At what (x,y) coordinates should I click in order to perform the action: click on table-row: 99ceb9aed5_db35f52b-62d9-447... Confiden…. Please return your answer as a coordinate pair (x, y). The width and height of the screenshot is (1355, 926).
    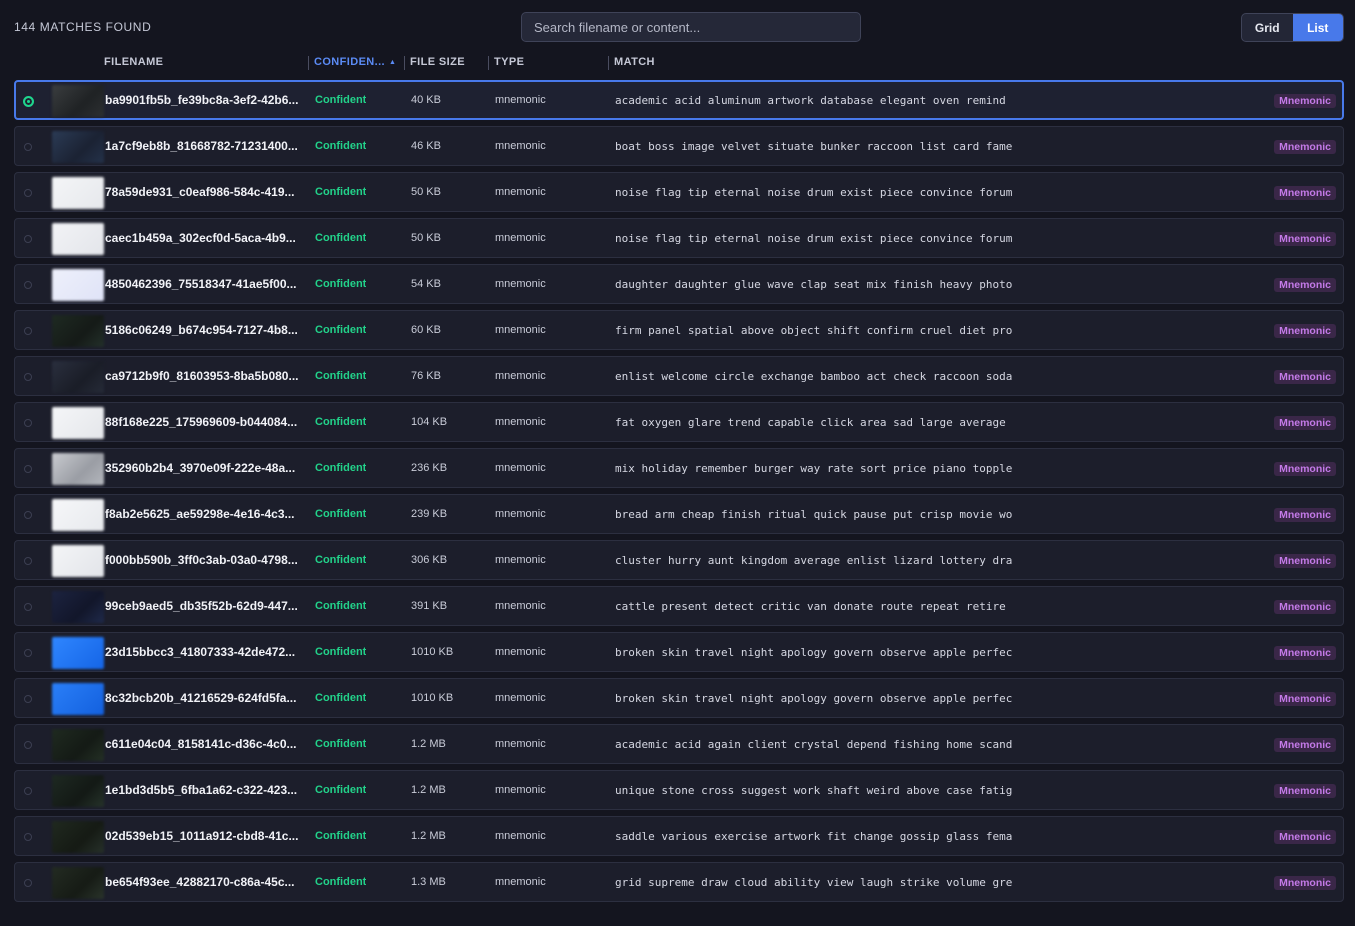
    Looking at the image, I should click on (679, 606).